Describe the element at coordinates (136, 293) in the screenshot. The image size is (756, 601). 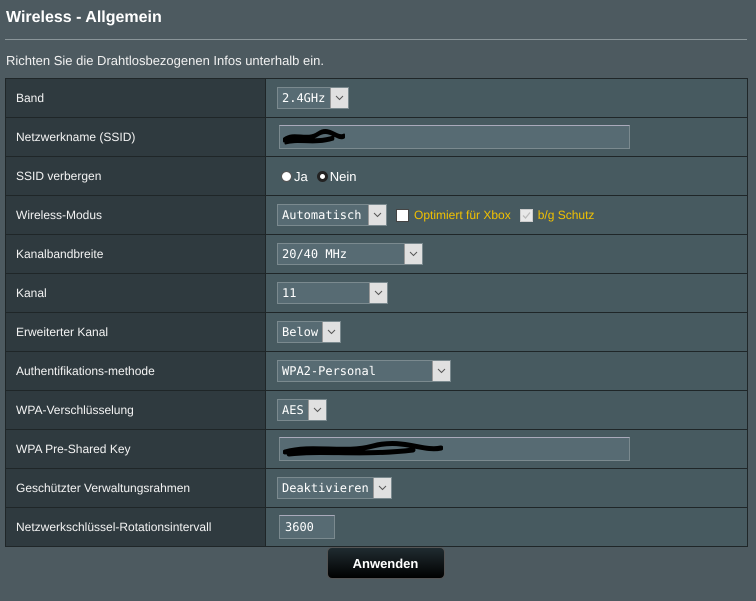
I see `setting-label: Kanal` at that location.